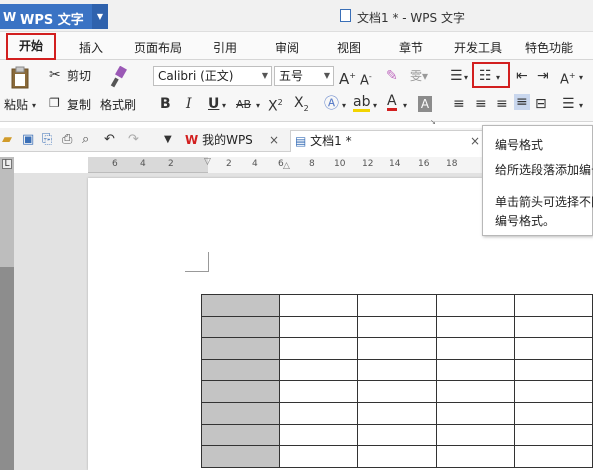 This screenshot has height=470, width=593. What do you see at coordinates (287, 47) in the screenshot?
I see `tab-review: 审阅` at bounding box center [287, 47].